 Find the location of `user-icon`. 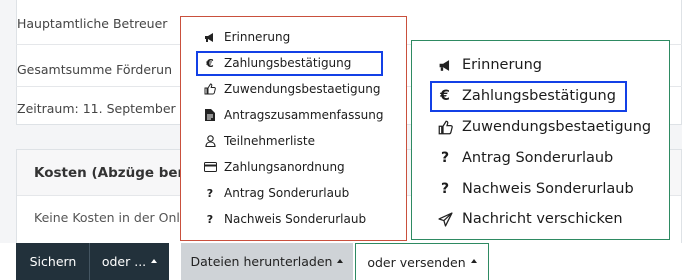

user-icon is located at coordinates (210, 141).